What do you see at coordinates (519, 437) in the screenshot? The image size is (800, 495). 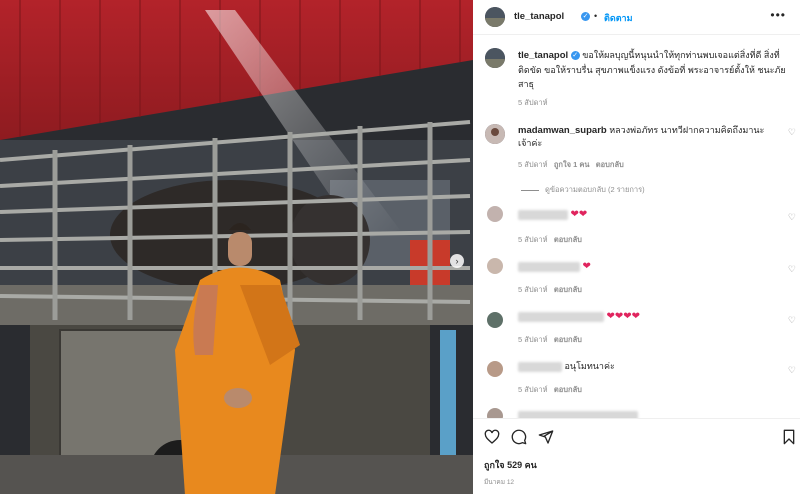 I see `comment-icon` at bounding box center [519, 437].